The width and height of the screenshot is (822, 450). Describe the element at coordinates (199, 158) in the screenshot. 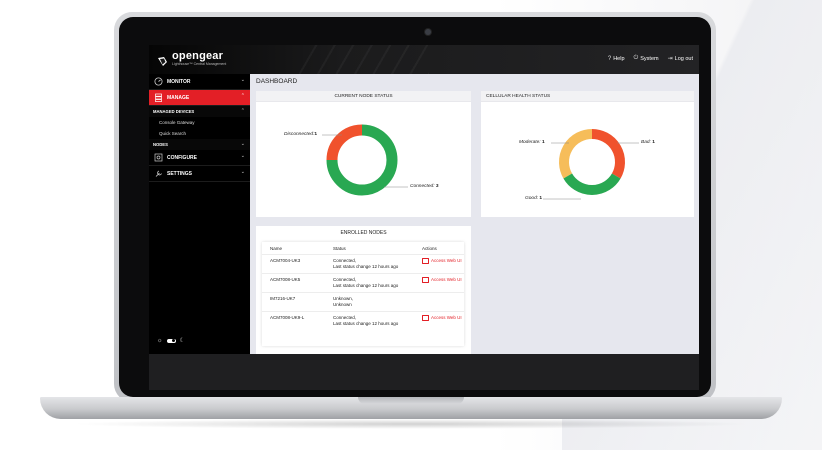

I see `sidebar-item-configure: CONFIGURE ⌄` at that location.